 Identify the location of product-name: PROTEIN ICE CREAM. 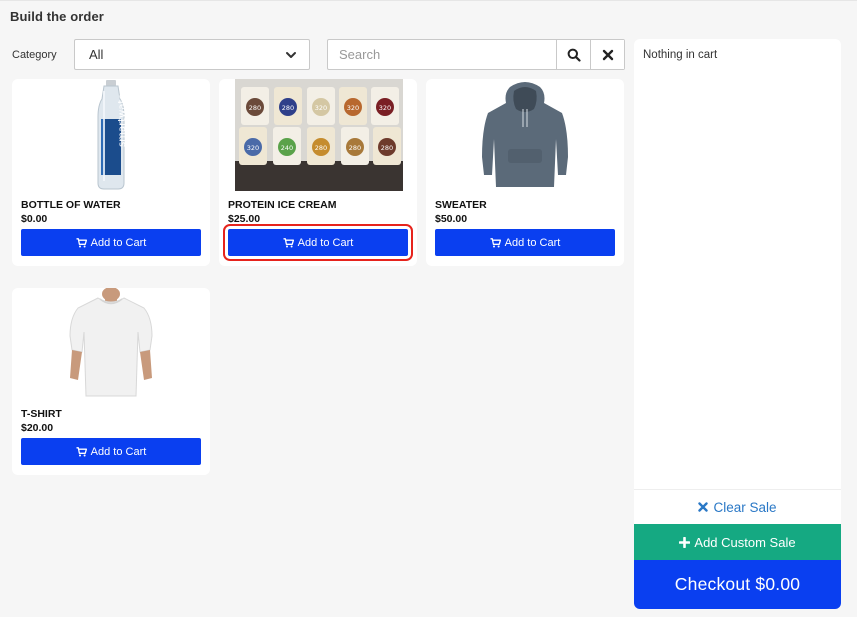
(282, 205).